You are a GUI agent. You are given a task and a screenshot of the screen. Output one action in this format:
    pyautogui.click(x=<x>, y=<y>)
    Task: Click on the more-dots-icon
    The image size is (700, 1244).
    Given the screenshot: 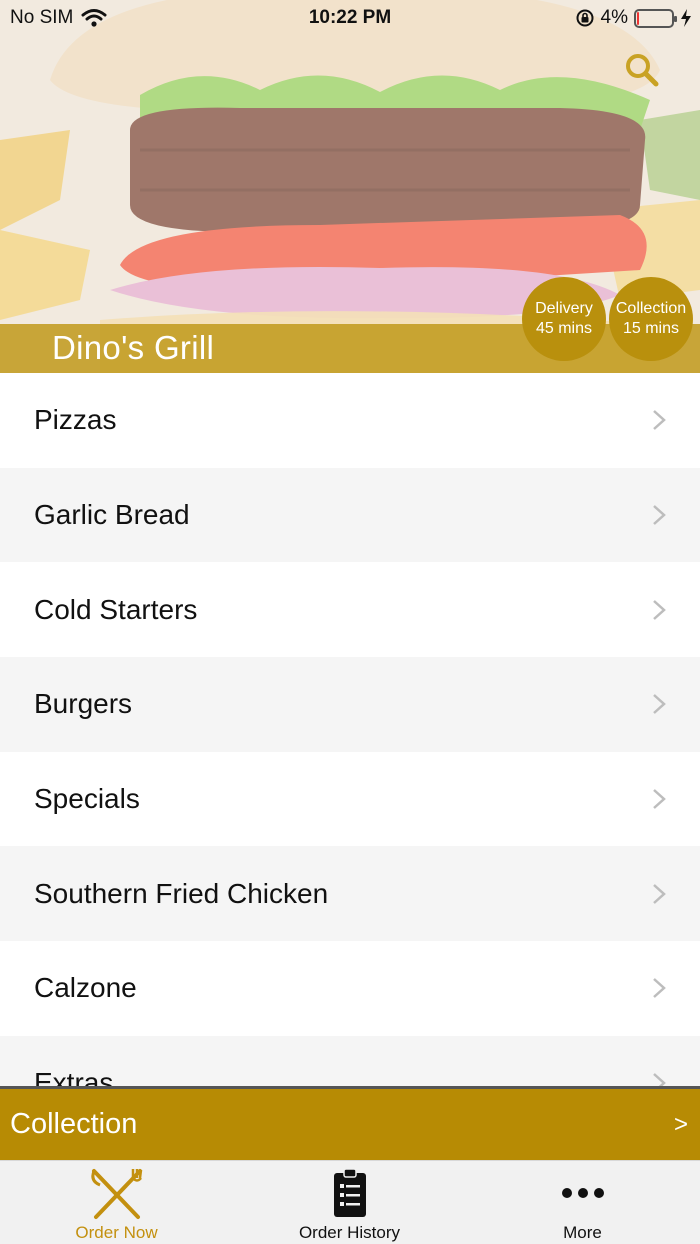 What is the action you would take?
    pyautogui.click(x=582, y=1193)
    